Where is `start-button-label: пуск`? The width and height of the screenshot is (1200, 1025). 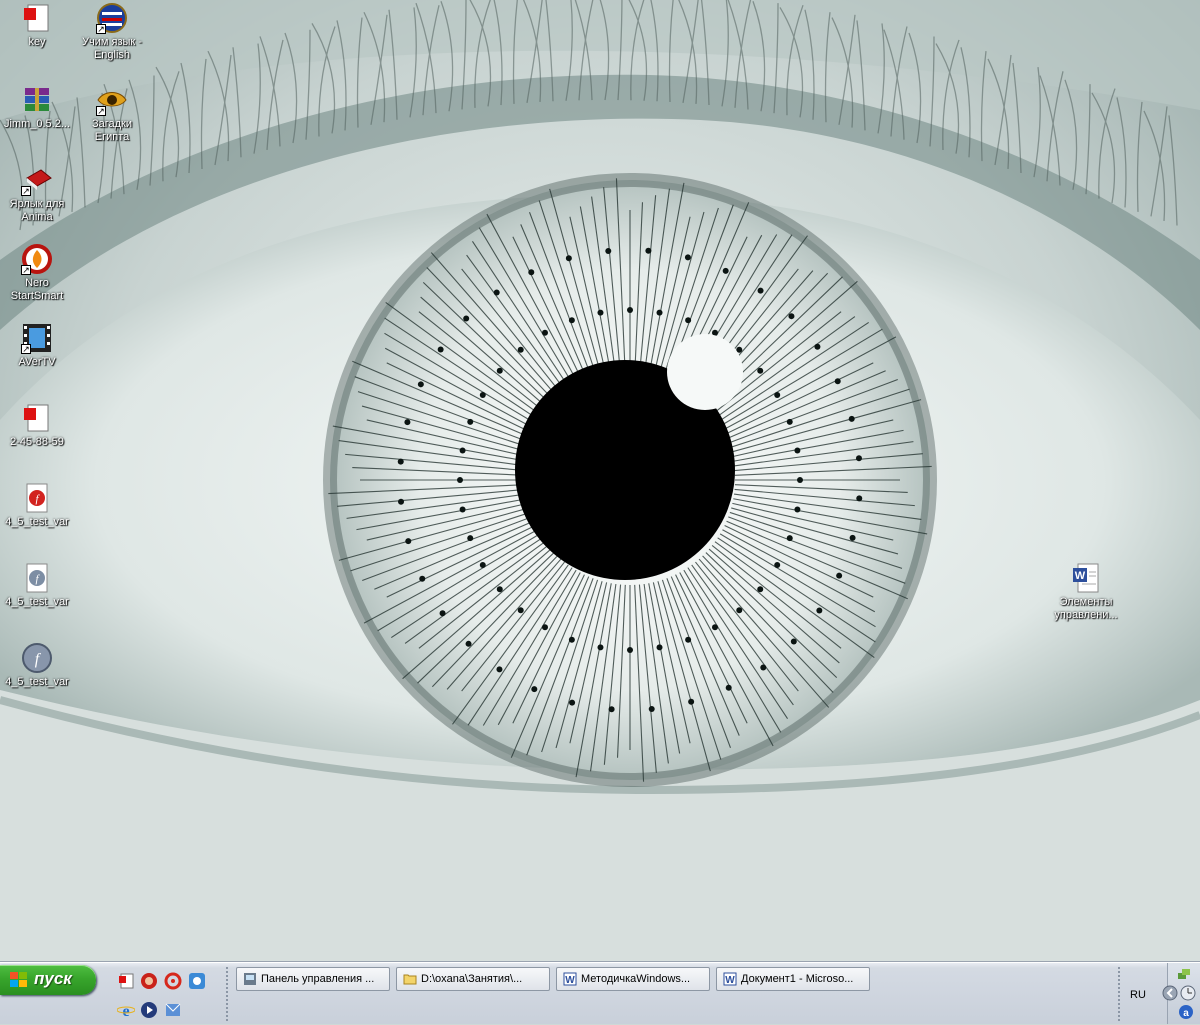
start-button-label: пуск is located at coordinates (53, 978).